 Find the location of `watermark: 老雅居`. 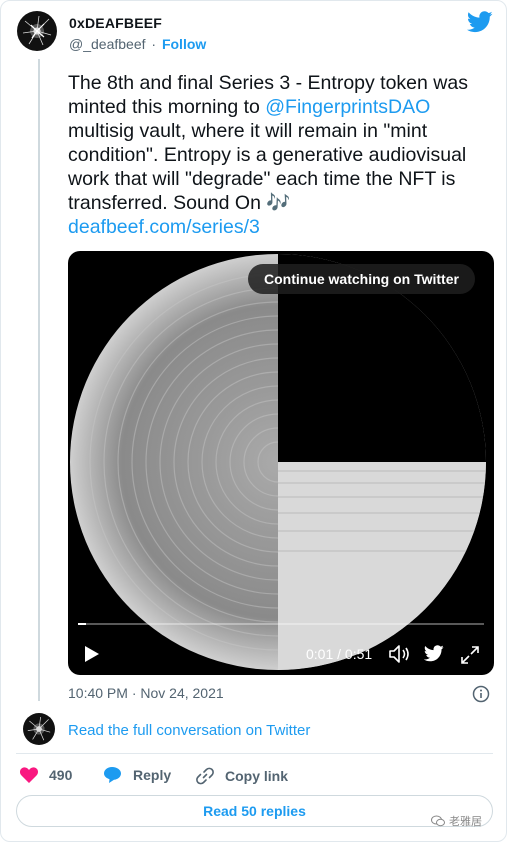

watermark: 老雅居 is located at coordinates (456, 821).